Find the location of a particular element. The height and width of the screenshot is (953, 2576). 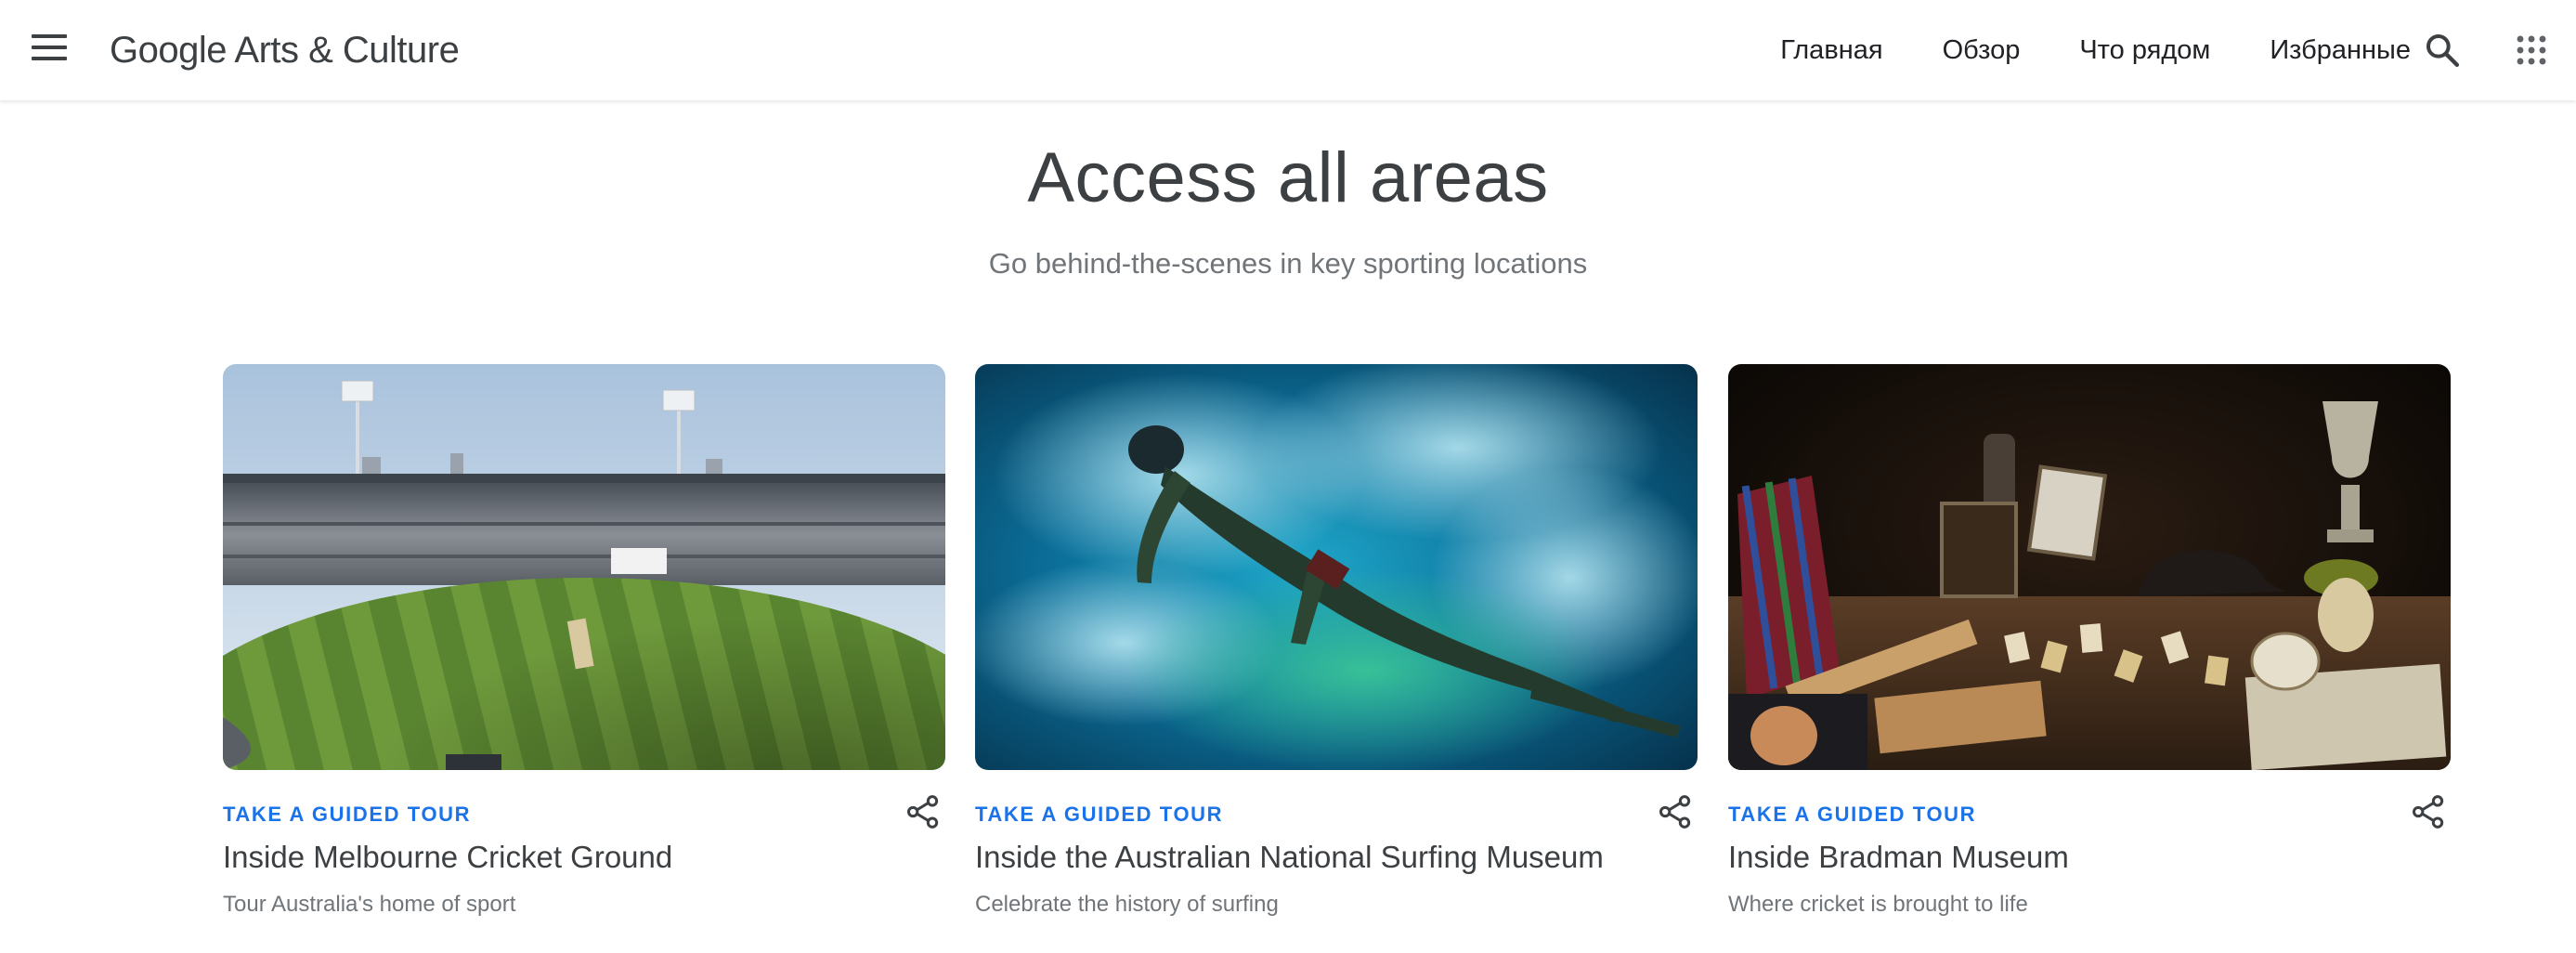

section-title: Access all areas is located at coordinates (1288, 177).